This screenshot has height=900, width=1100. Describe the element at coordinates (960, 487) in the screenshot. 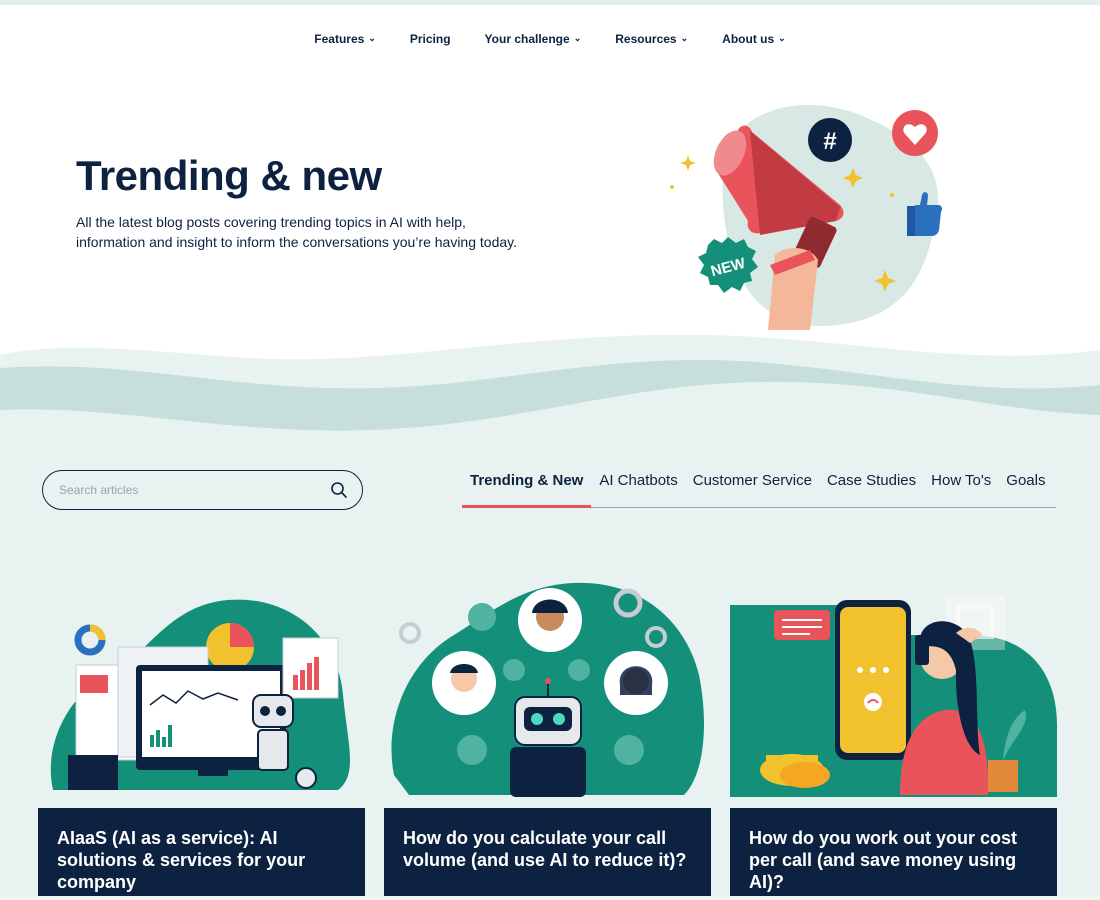

I see `tab-how-tos: How To's` at that location.